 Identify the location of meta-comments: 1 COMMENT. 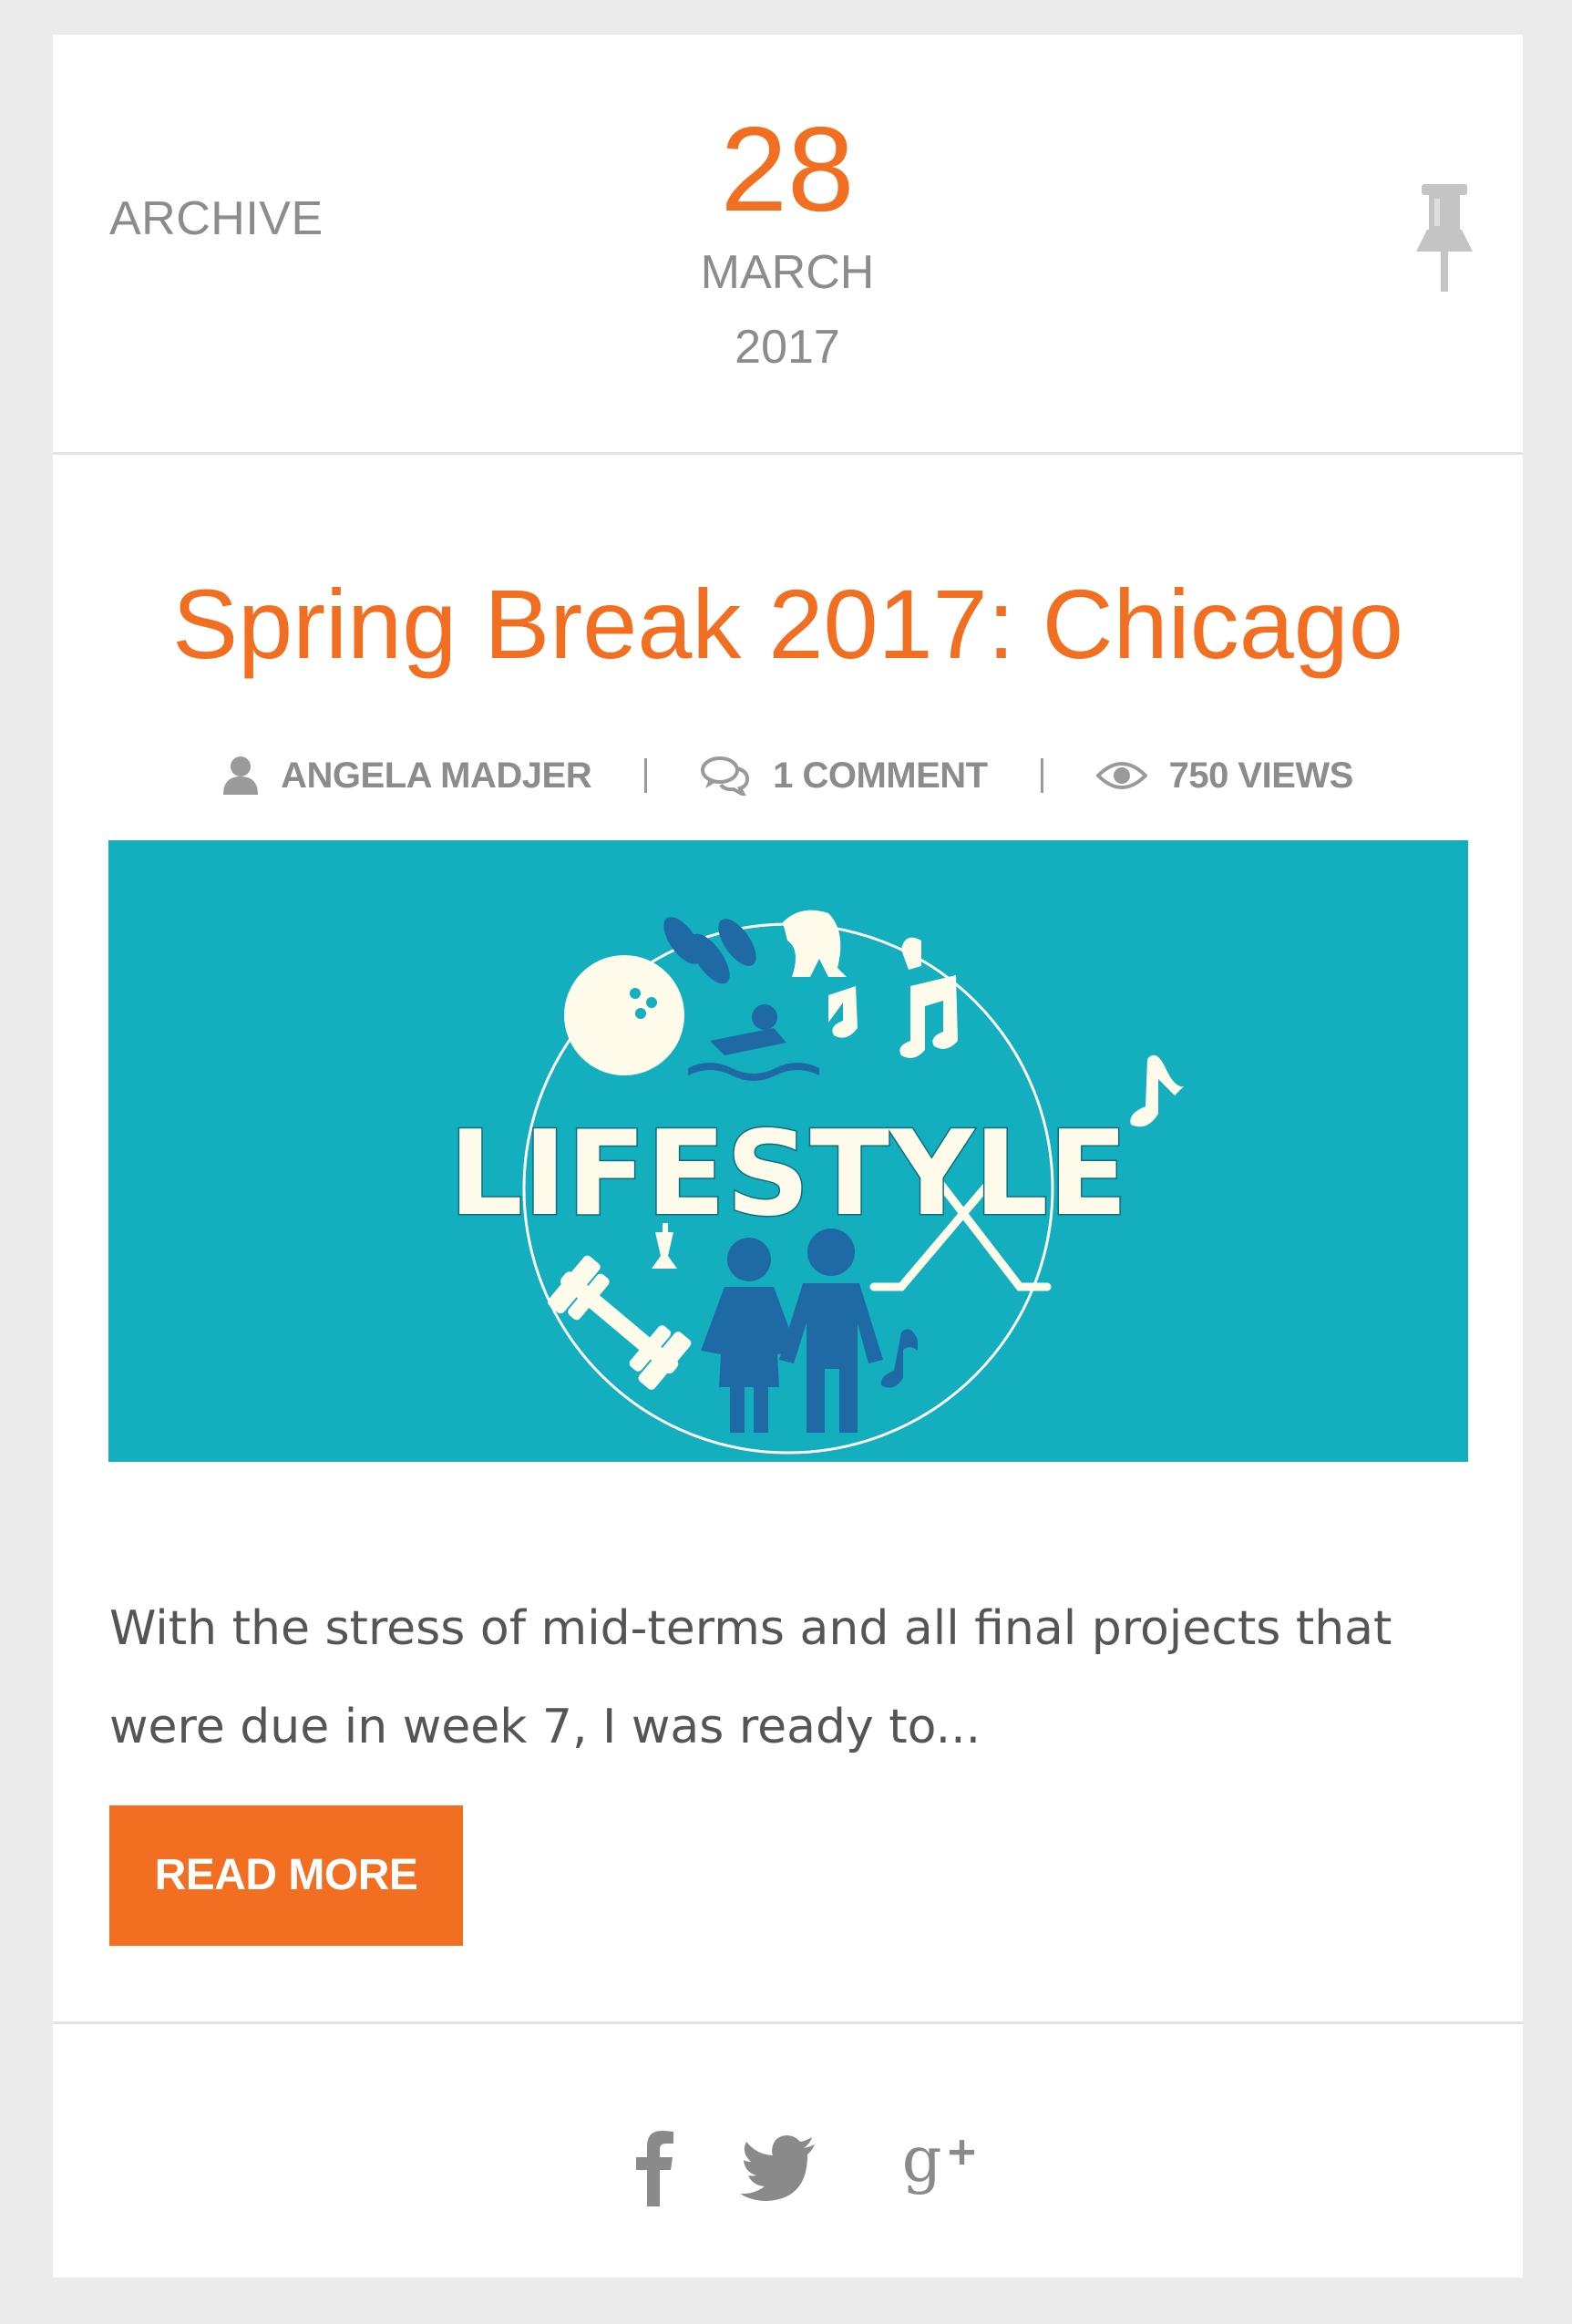
(844, 776).